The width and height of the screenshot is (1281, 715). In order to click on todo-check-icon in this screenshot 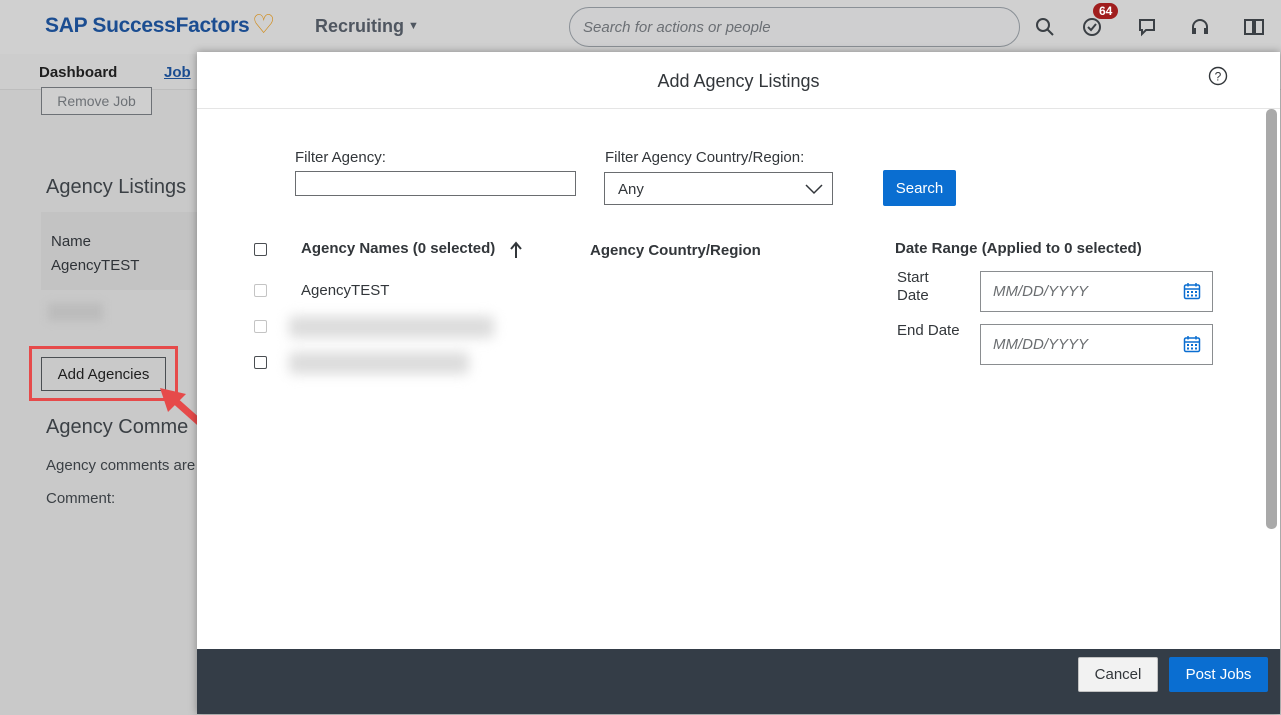, I will do `click(1092, 27)`.